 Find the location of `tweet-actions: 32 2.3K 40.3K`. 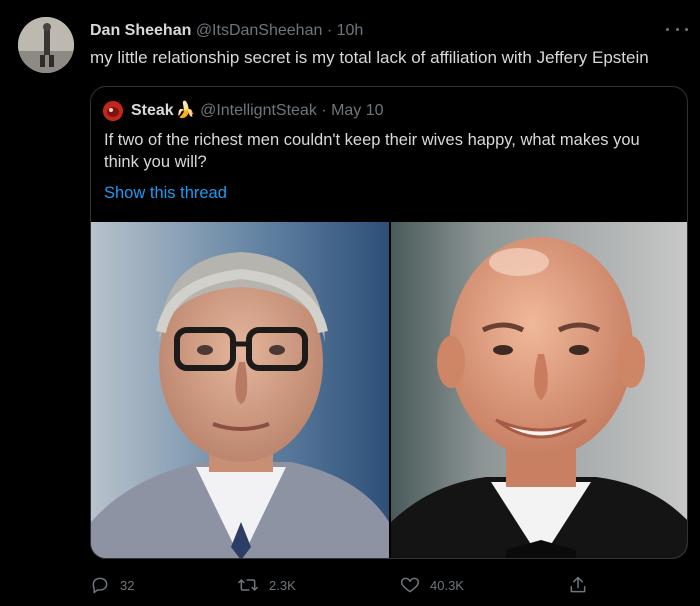

tweet-actions: 32 2.3K 40.3K is located at coordinates (345, 585).